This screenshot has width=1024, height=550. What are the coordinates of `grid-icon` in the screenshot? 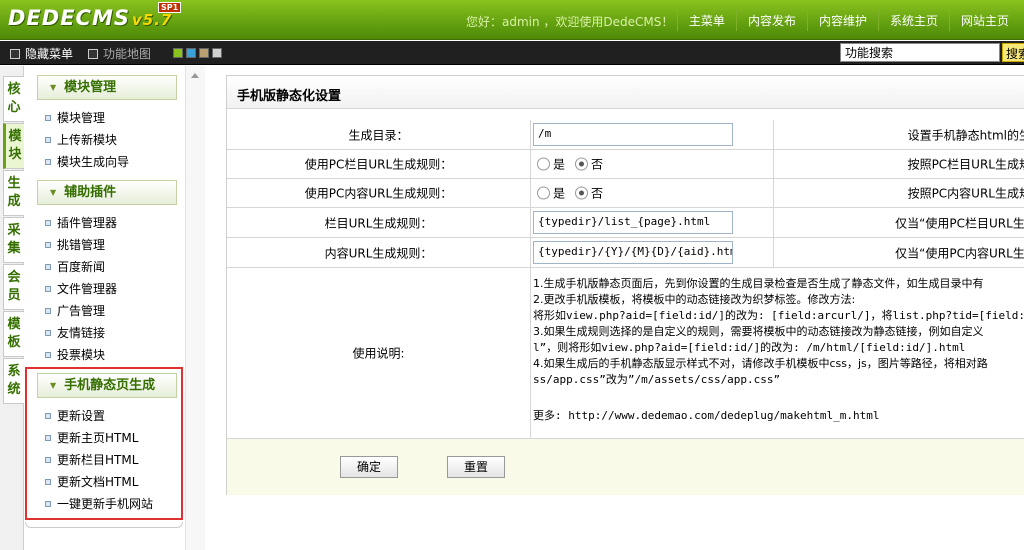 It's located at (93, 53).